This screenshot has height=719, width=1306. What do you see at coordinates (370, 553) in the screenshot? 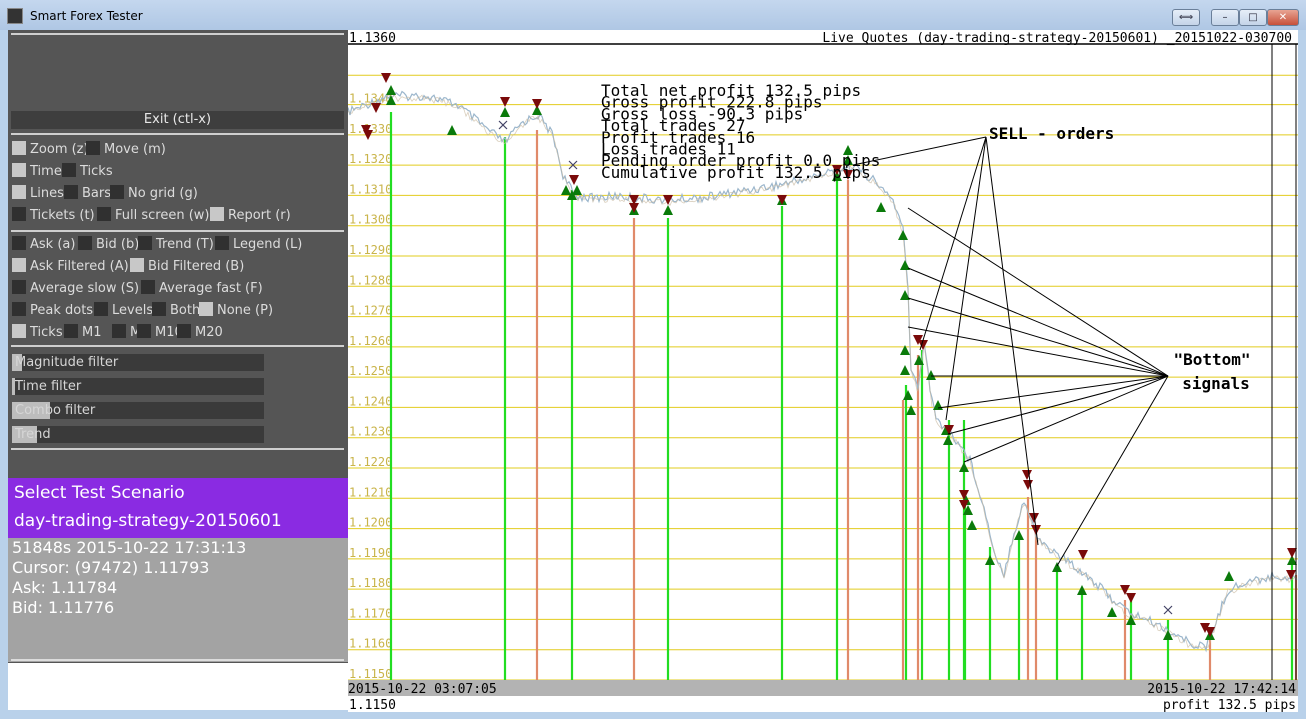
I see `level-label: 1.1190` at bounding box center [370, 553].